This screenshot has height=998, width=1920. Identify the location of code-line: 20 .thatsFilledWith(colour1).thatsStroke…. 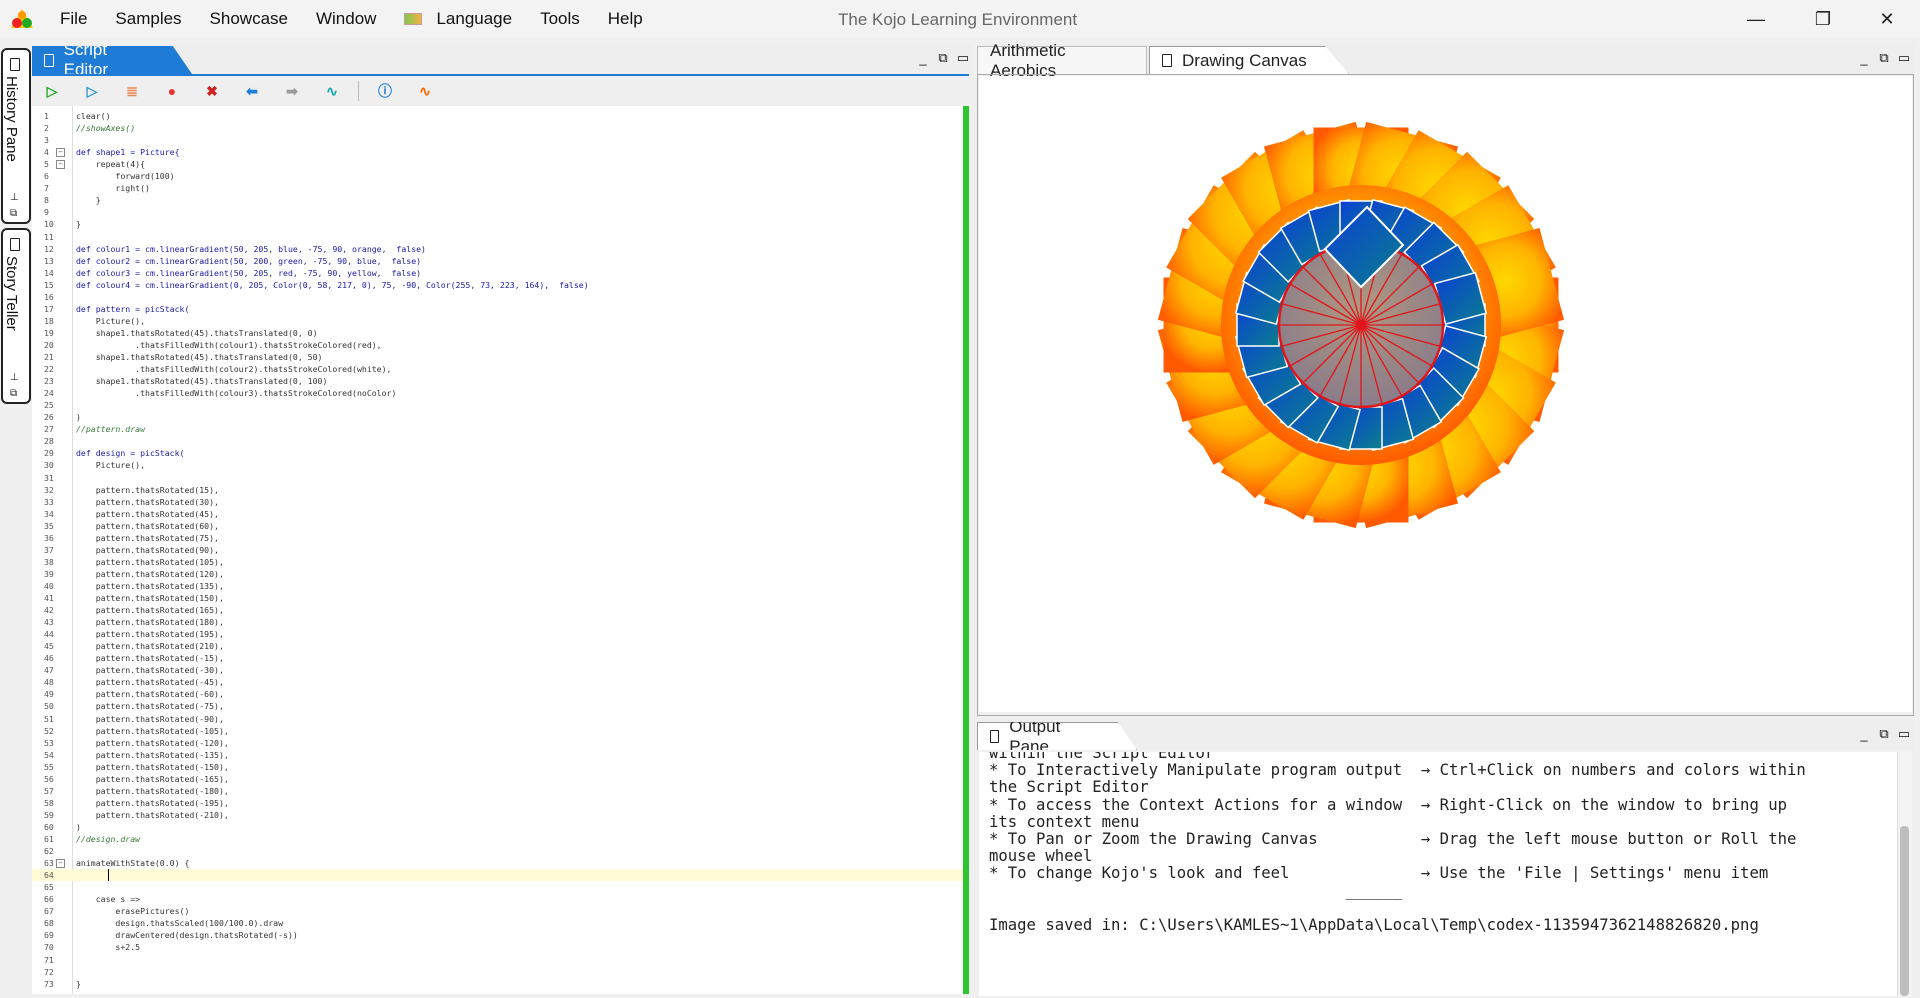
(497, 345).